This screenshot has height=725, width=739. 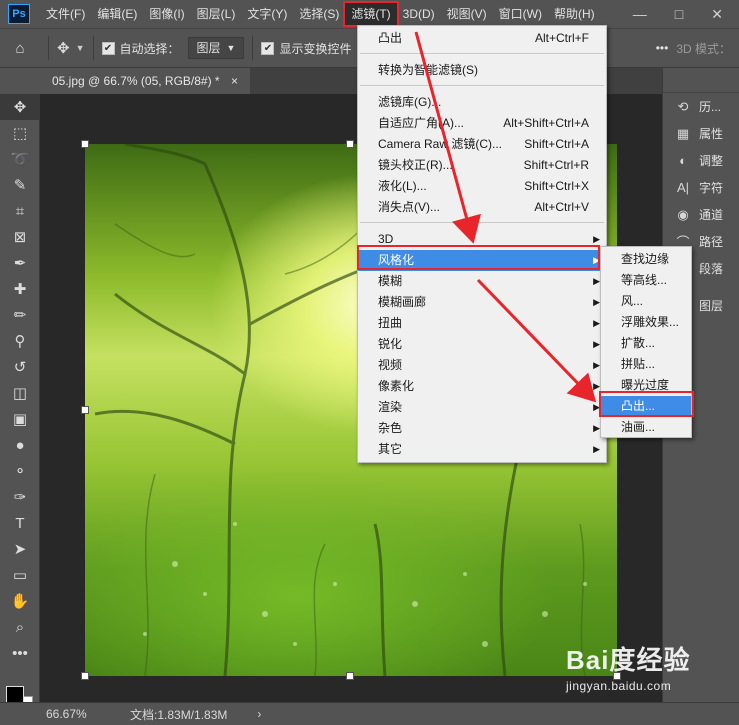 What do you see at coordinates (536, 340) in the screenshot?
I see `annotation-arrow-to-extrude` at bounding box center [536, 340].